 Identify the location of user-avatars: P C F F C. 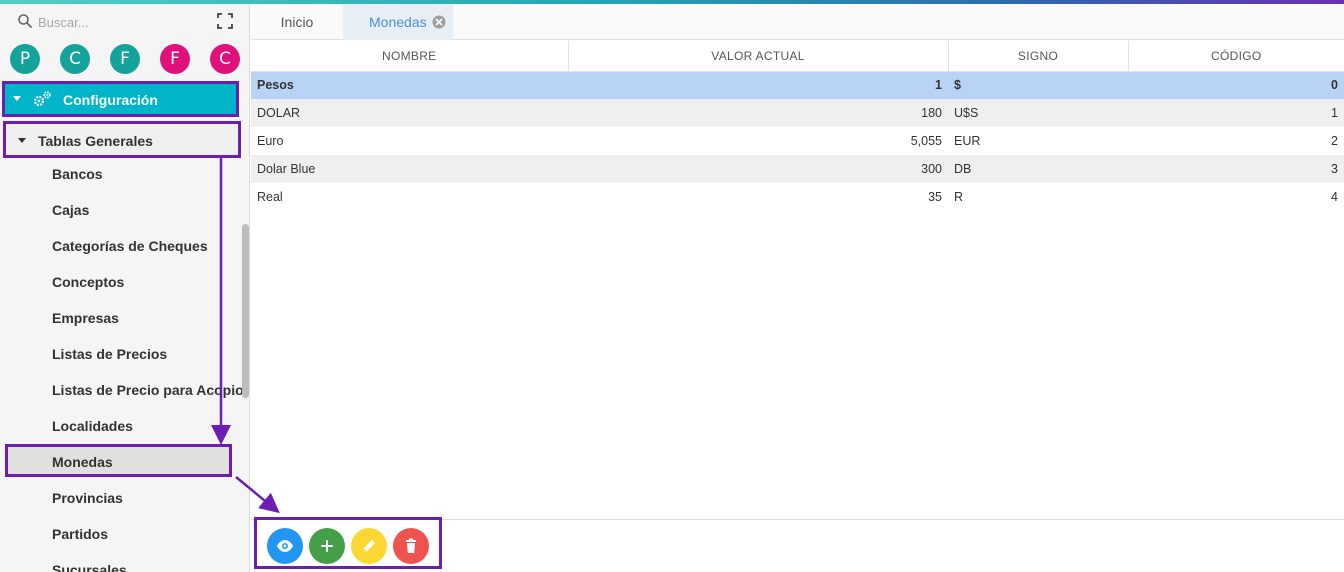
(124, 60).